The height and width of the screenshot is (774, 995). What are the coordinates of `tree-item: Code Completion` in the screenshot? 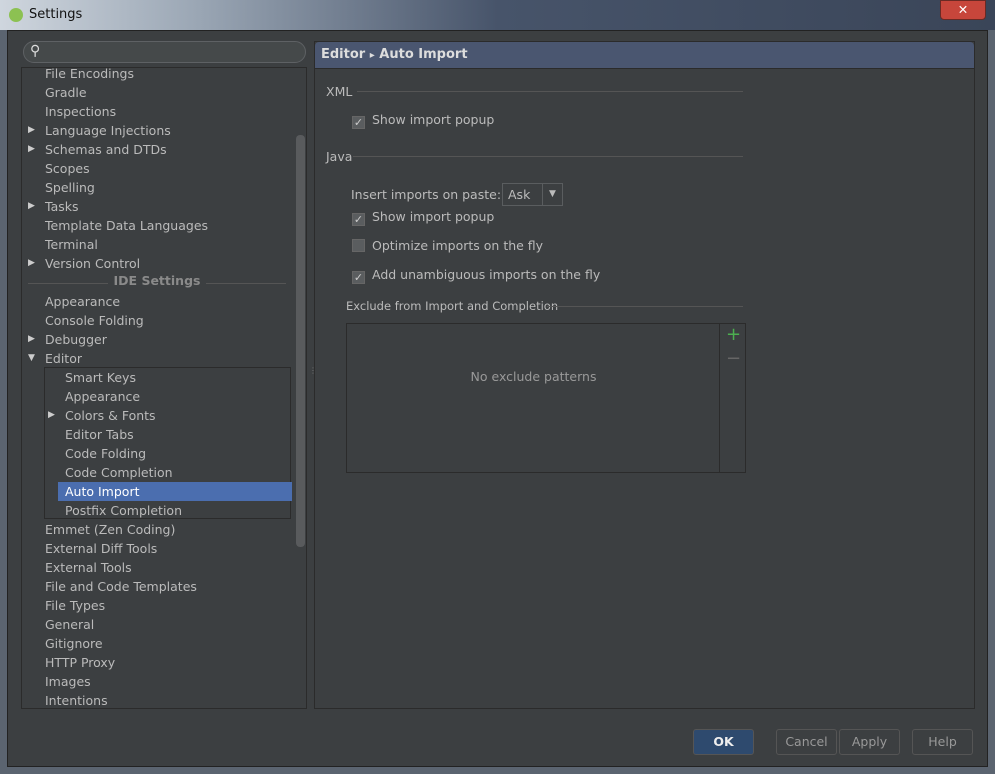 It's located at (119, 472).